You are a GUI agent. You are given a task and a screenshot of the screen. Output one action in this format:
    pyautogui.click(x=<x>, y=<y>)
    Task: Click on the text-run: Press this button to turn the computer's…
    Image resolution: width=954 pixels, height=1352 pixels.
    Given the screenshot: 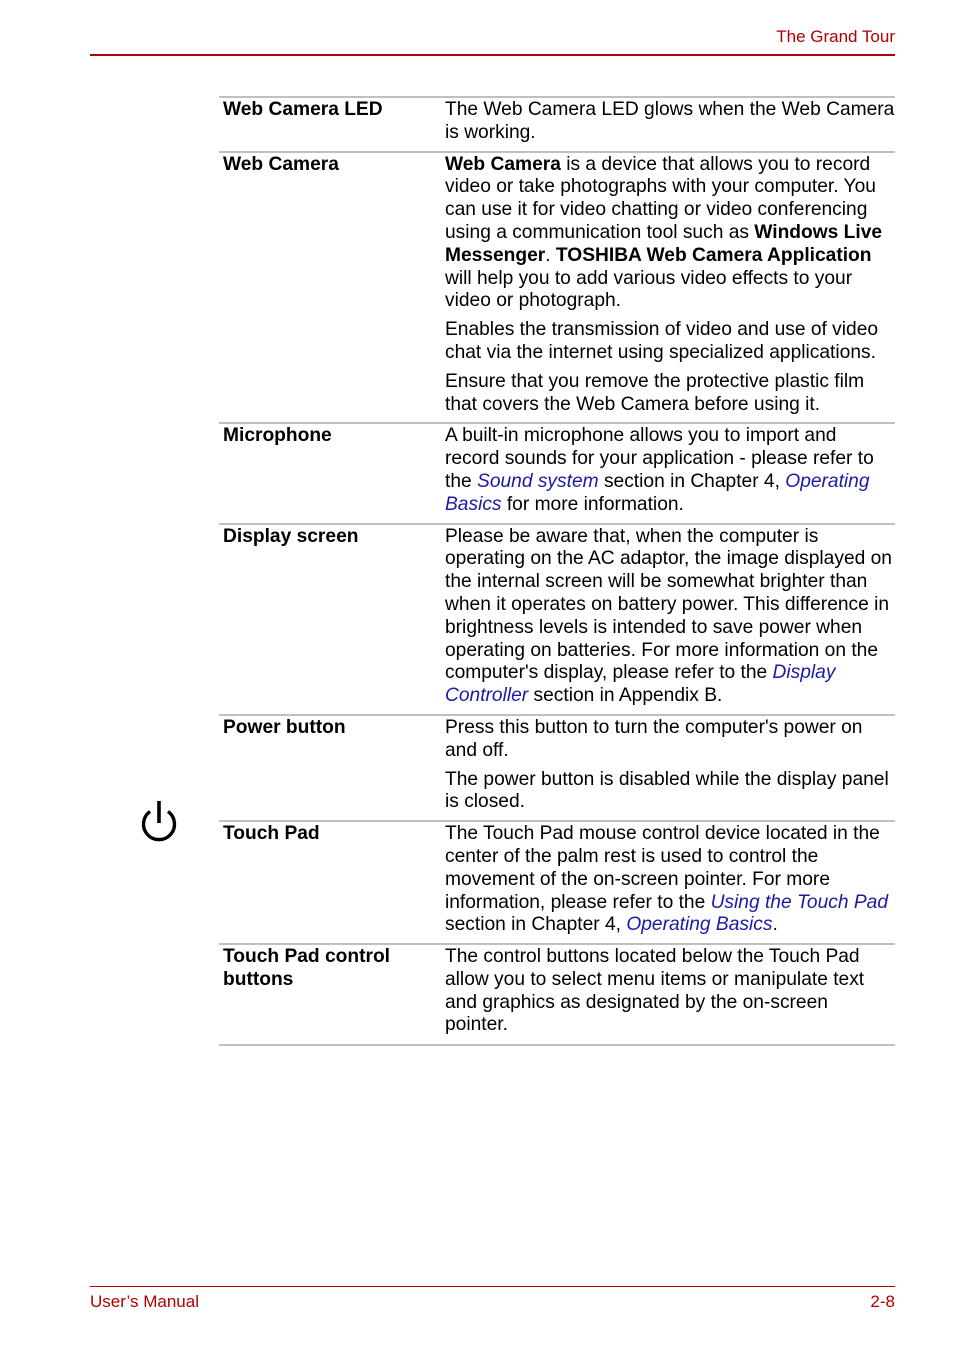 What is the action you would take?
    pyautogui.click(x=654, y=738)
    